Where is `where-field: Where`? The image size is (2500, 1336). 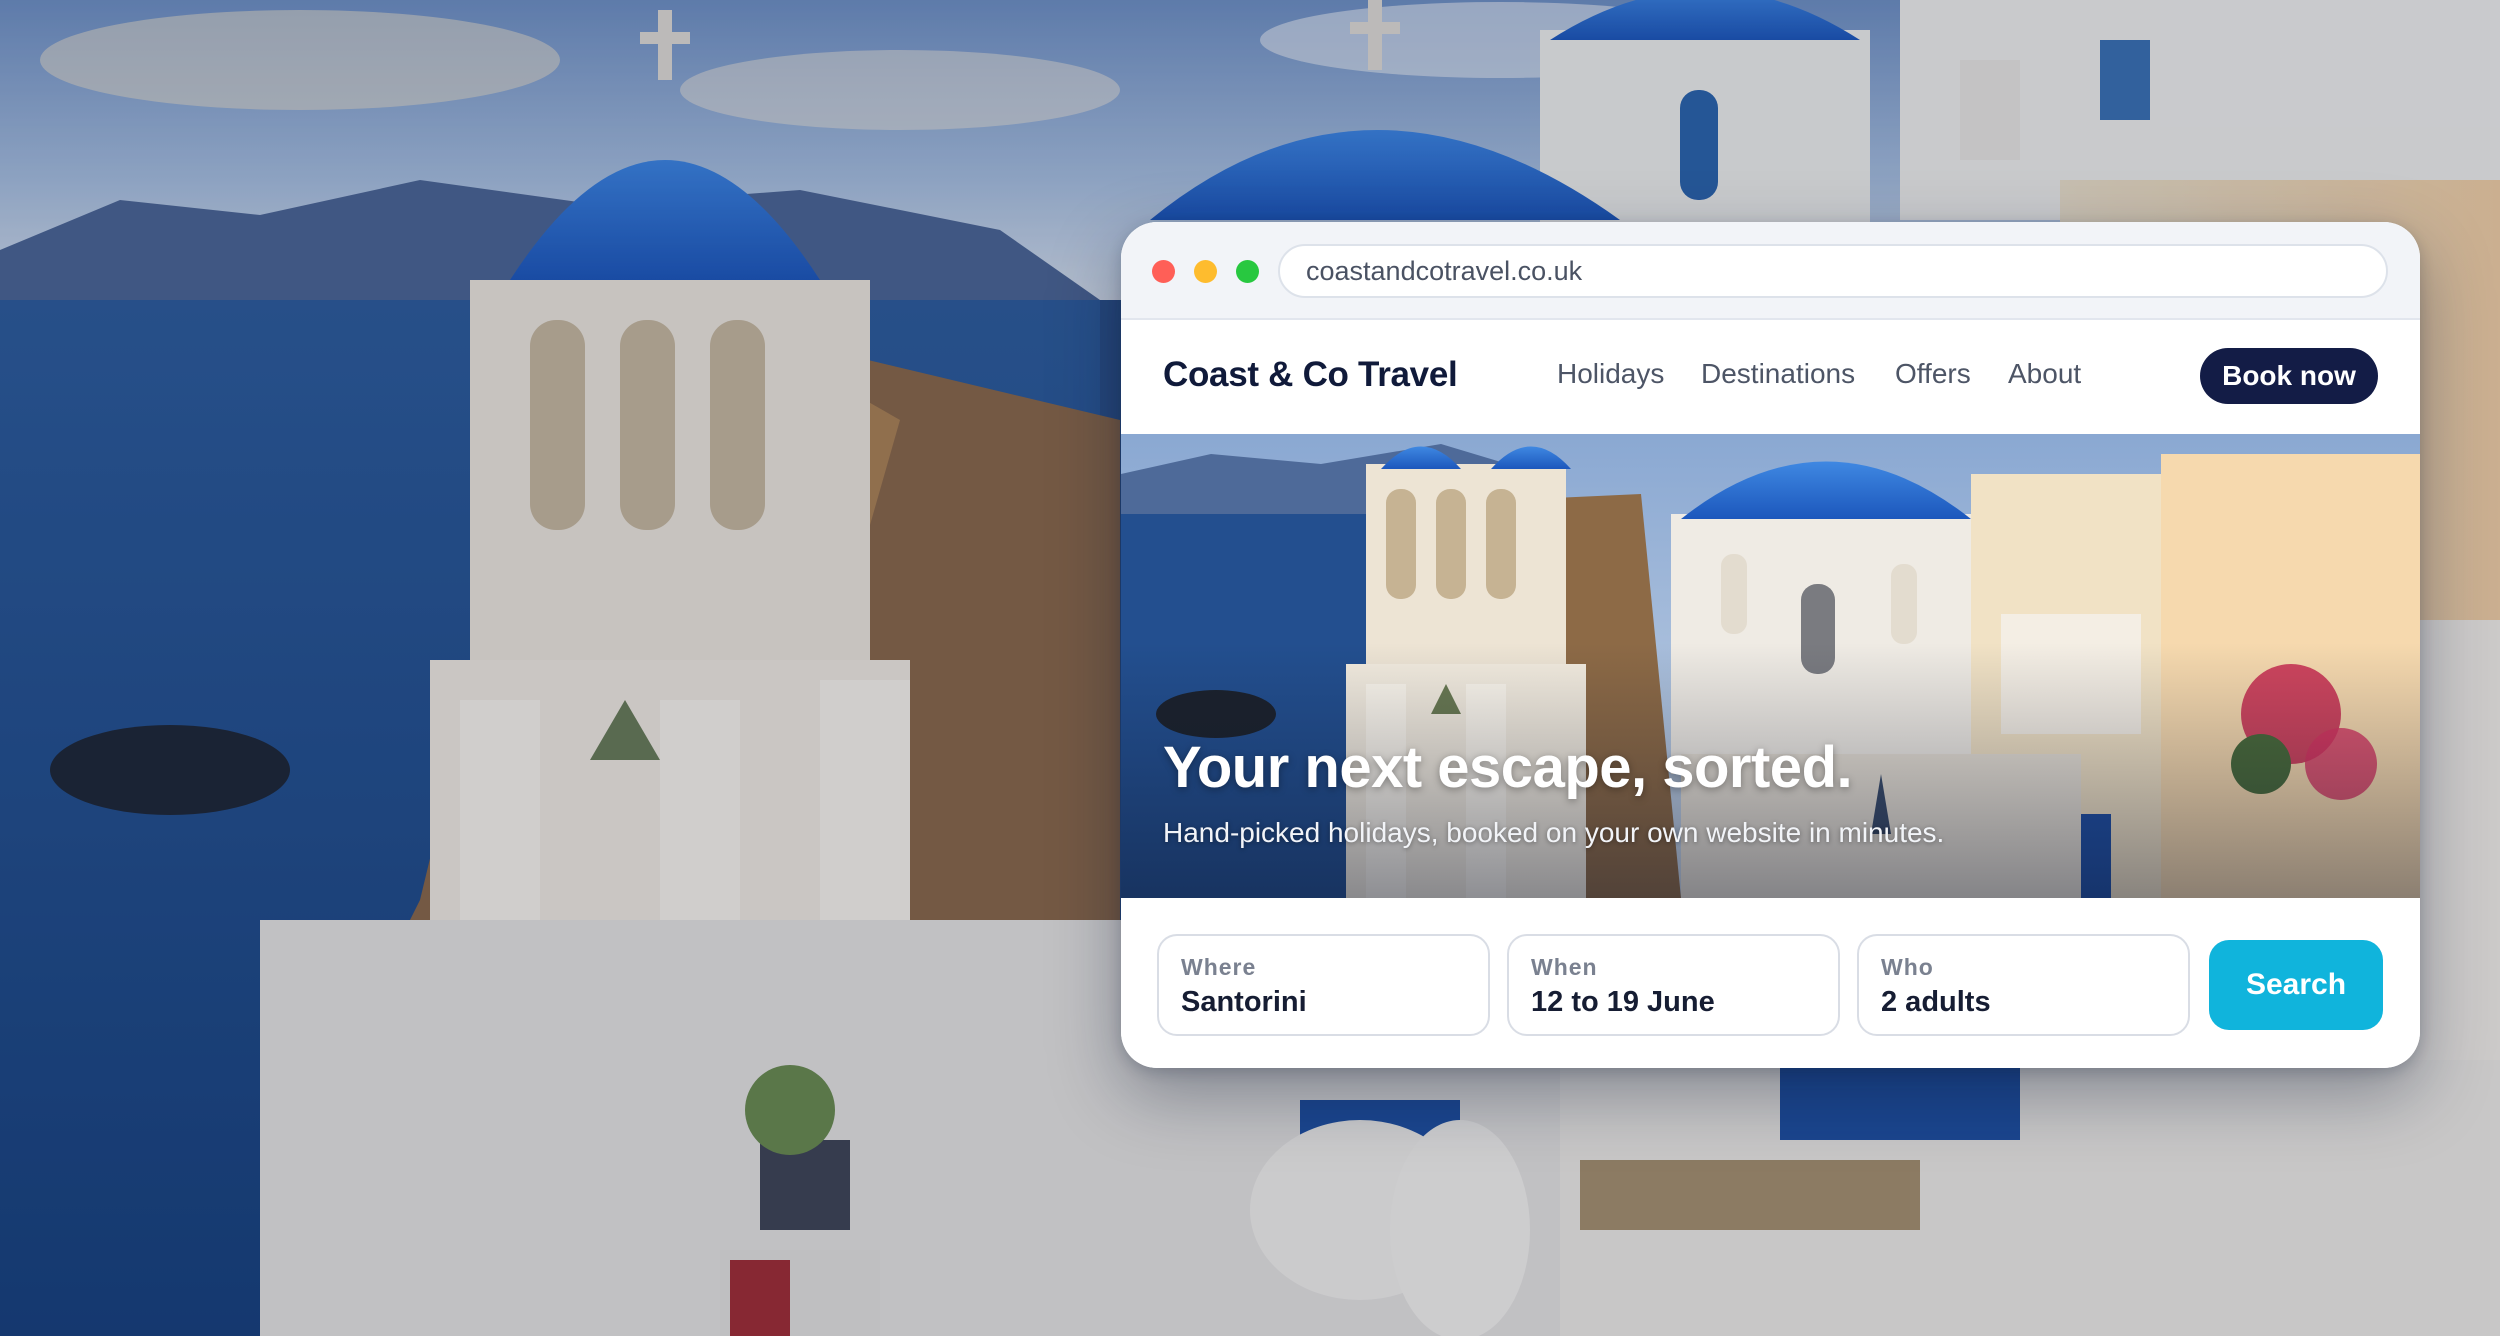
where-field: Where is located at coordinates (1323, 985).